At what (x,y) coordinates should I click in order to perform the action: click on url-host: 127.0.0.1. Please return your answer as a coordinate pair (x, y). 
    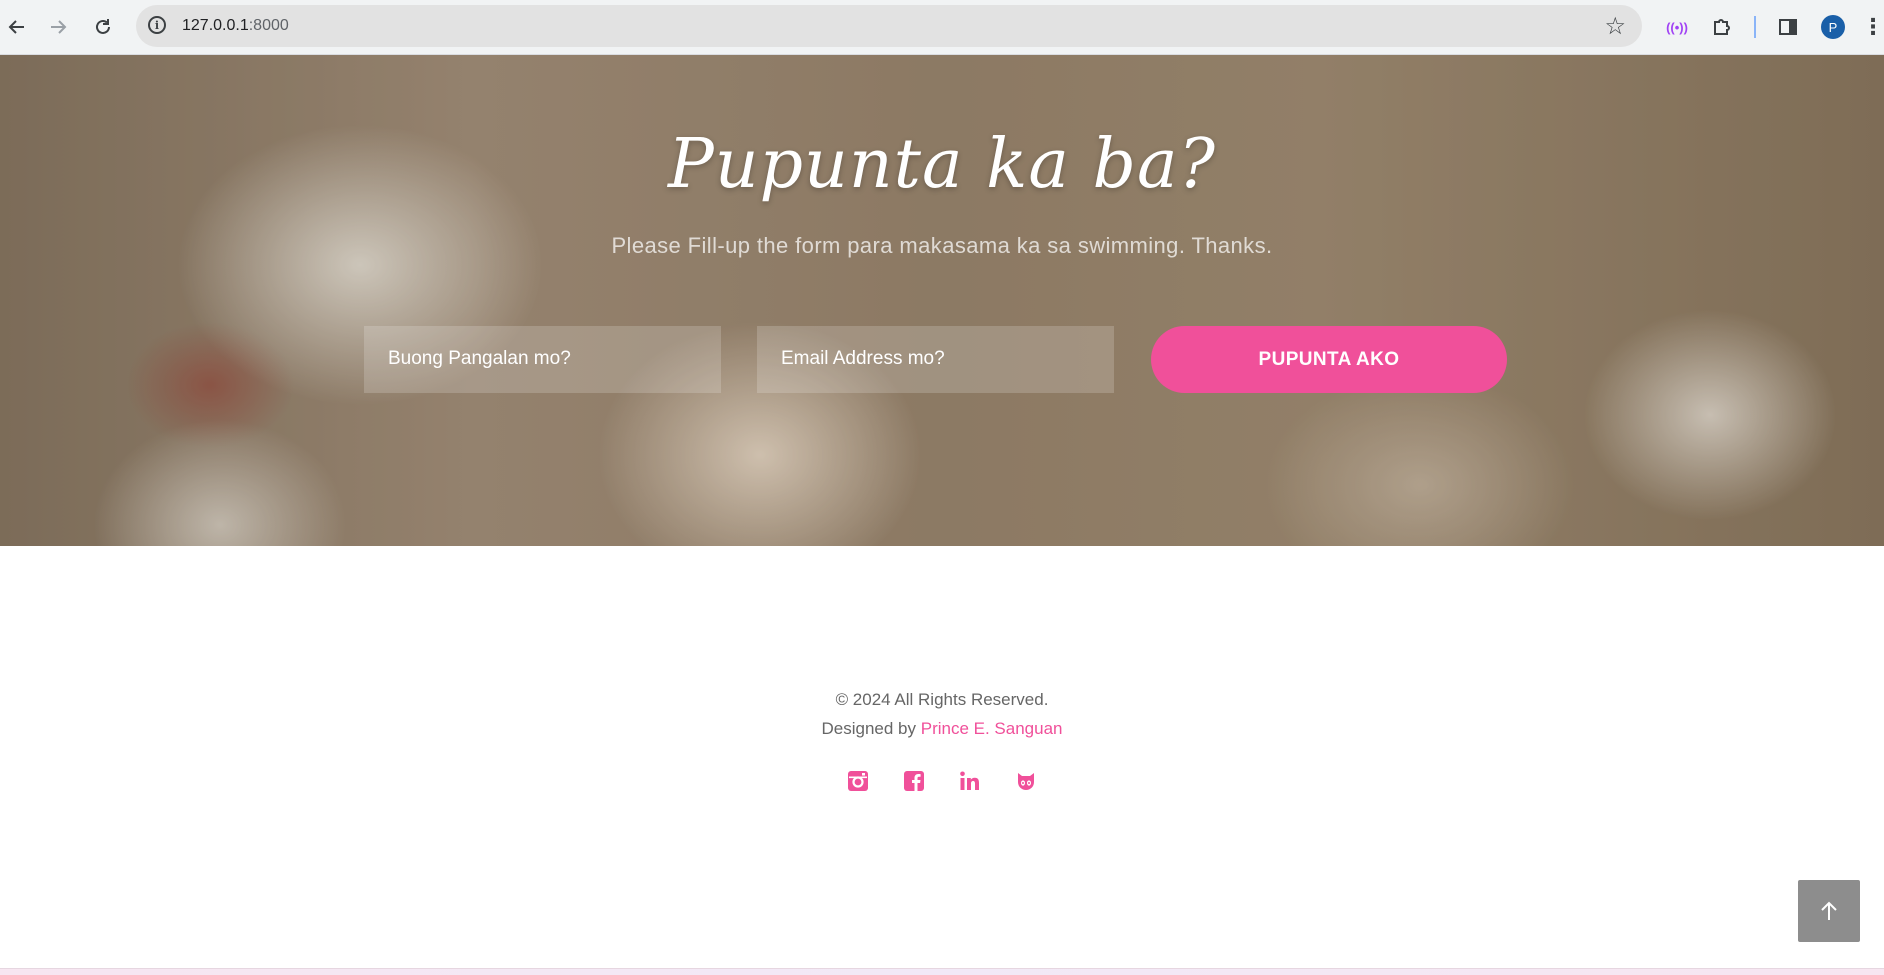
    Looking at the image, I should click on (215, 25).